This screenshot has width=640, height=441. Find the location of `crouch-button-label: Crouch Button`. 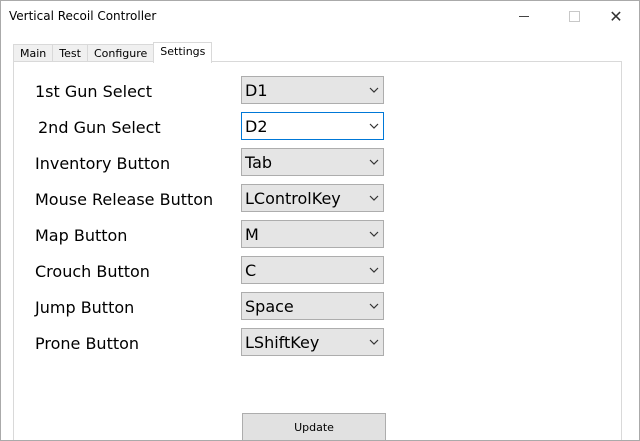

crouch-button-label: Crouch Button is located at coordinates (92, 271).